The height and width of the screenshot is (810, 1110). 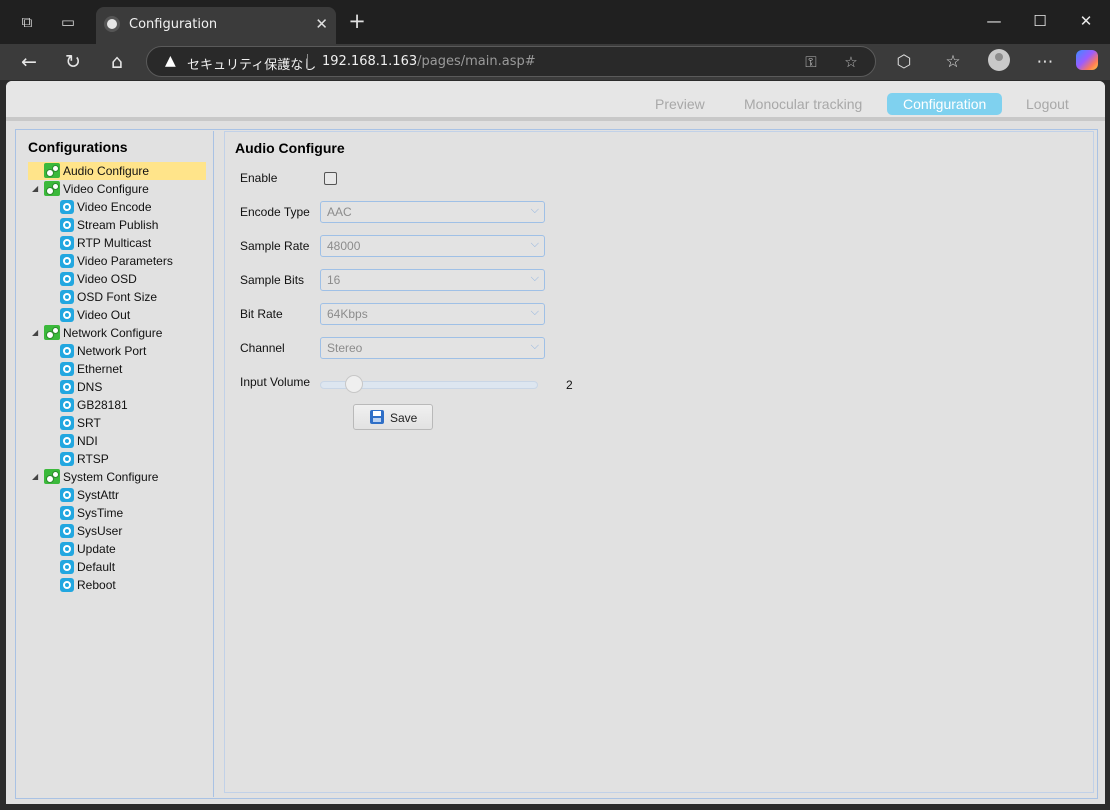 What do you see at coordinates (112, 24) in the screenshot?
I see `camera-favicon-icon` at bounding box center [112, 24].